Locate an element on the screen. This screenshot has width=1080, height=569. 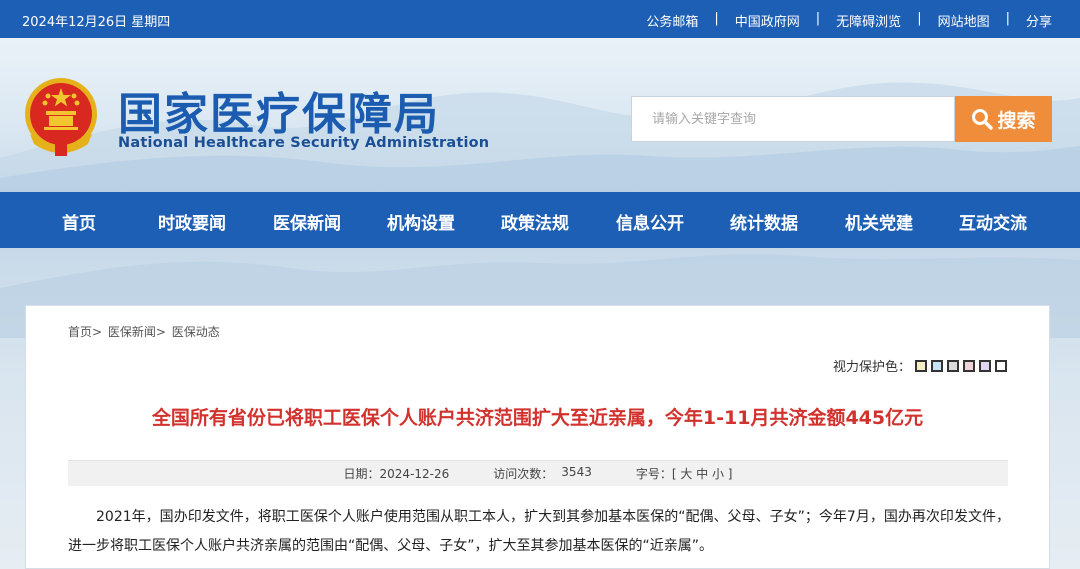
nav-item-policies: 政策法规 is located at coordinates (535, 221).